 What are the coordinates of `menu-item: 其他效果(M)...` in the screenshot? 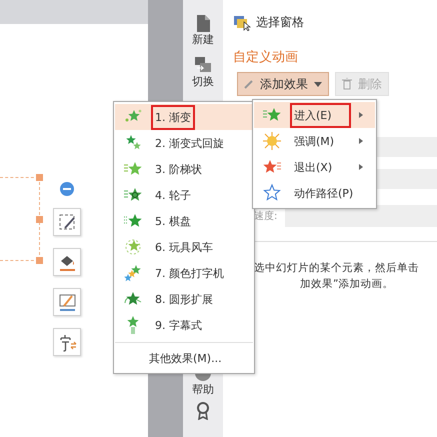 It's located at (184, 358).